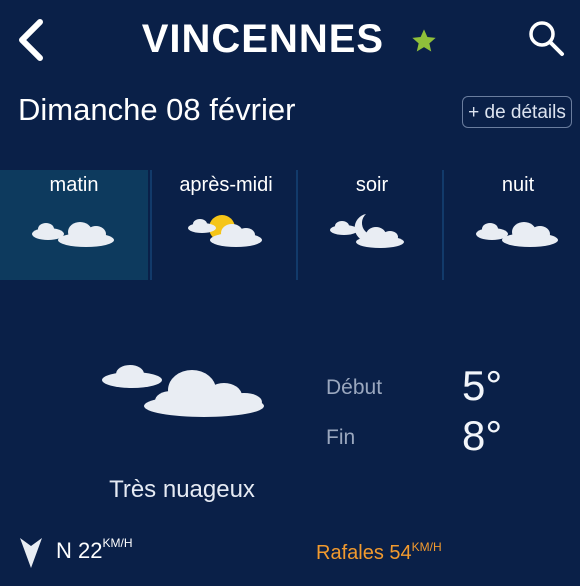  What do you see at coordinates (517, 112) in the screenshot?
I see `more-details-button: + de détails` at bounding box center [517, 112].